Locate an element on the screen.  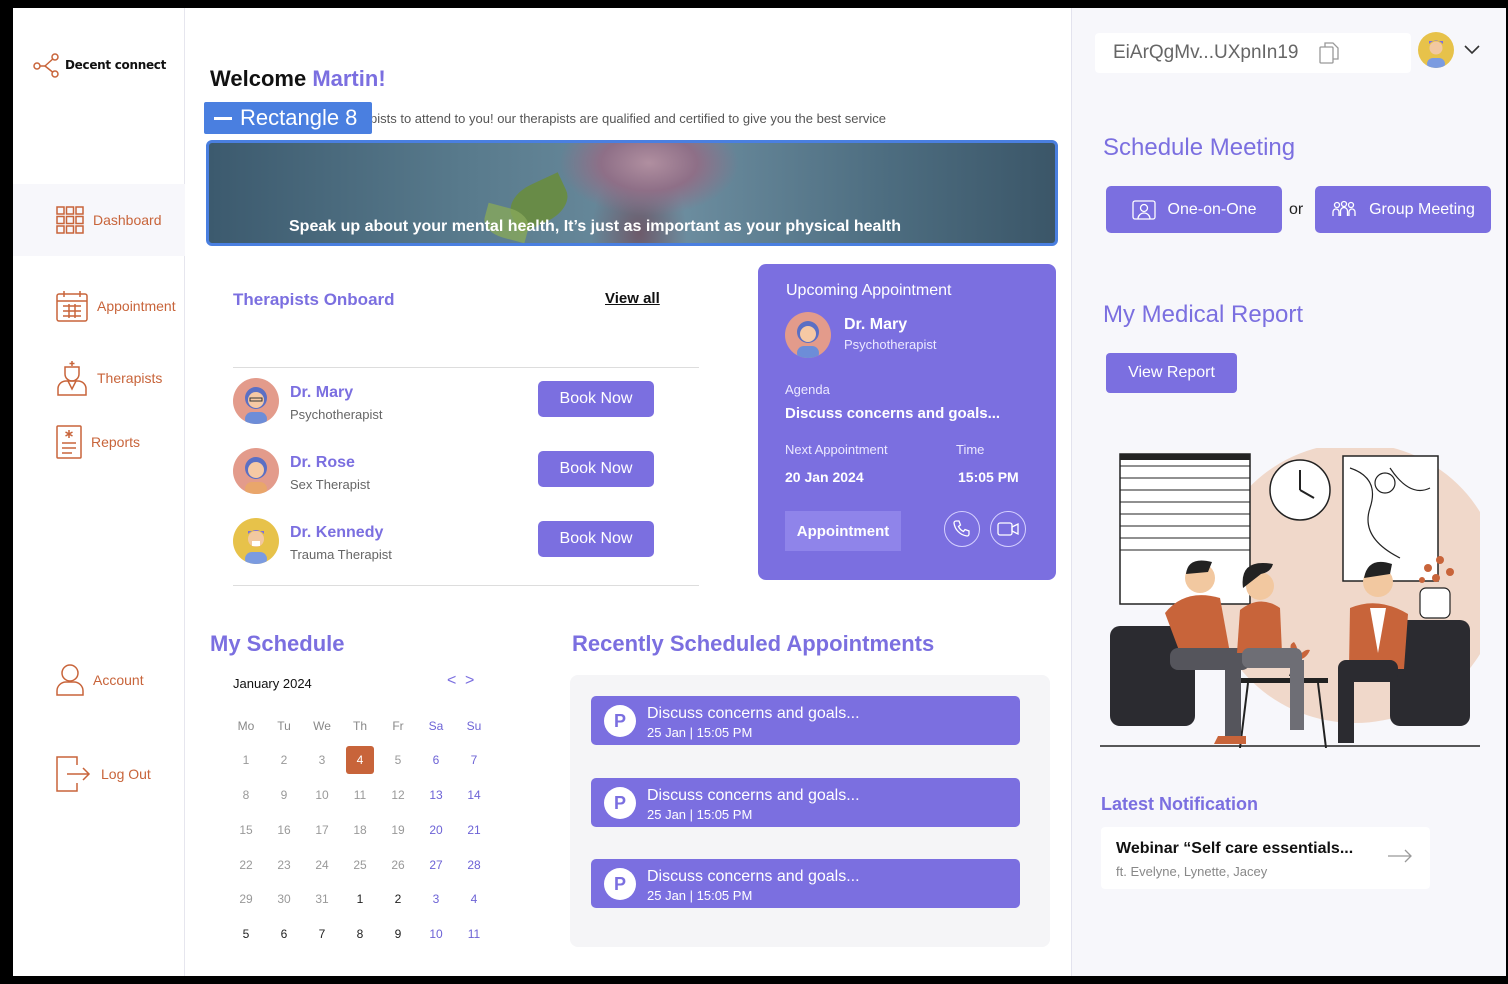
calendar-day: 21 is located at coordinates (474, 830).